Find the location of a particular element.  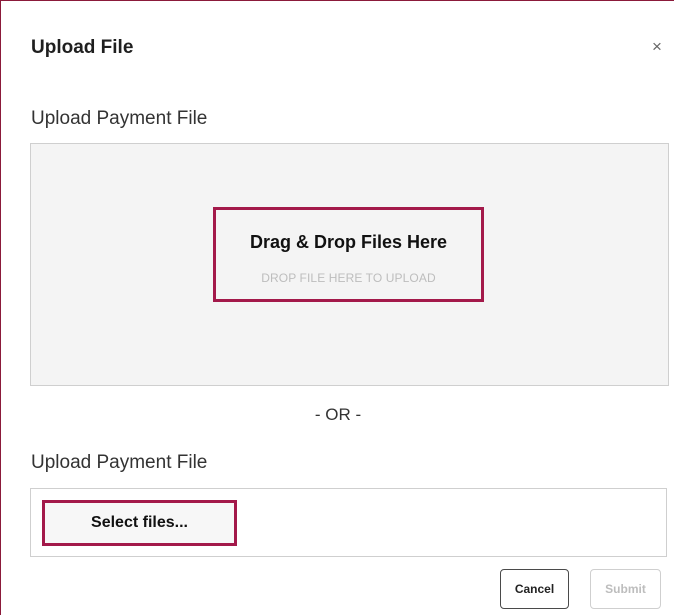

dropzone-label: Upload Payment File is located at coordinates (119, 118).